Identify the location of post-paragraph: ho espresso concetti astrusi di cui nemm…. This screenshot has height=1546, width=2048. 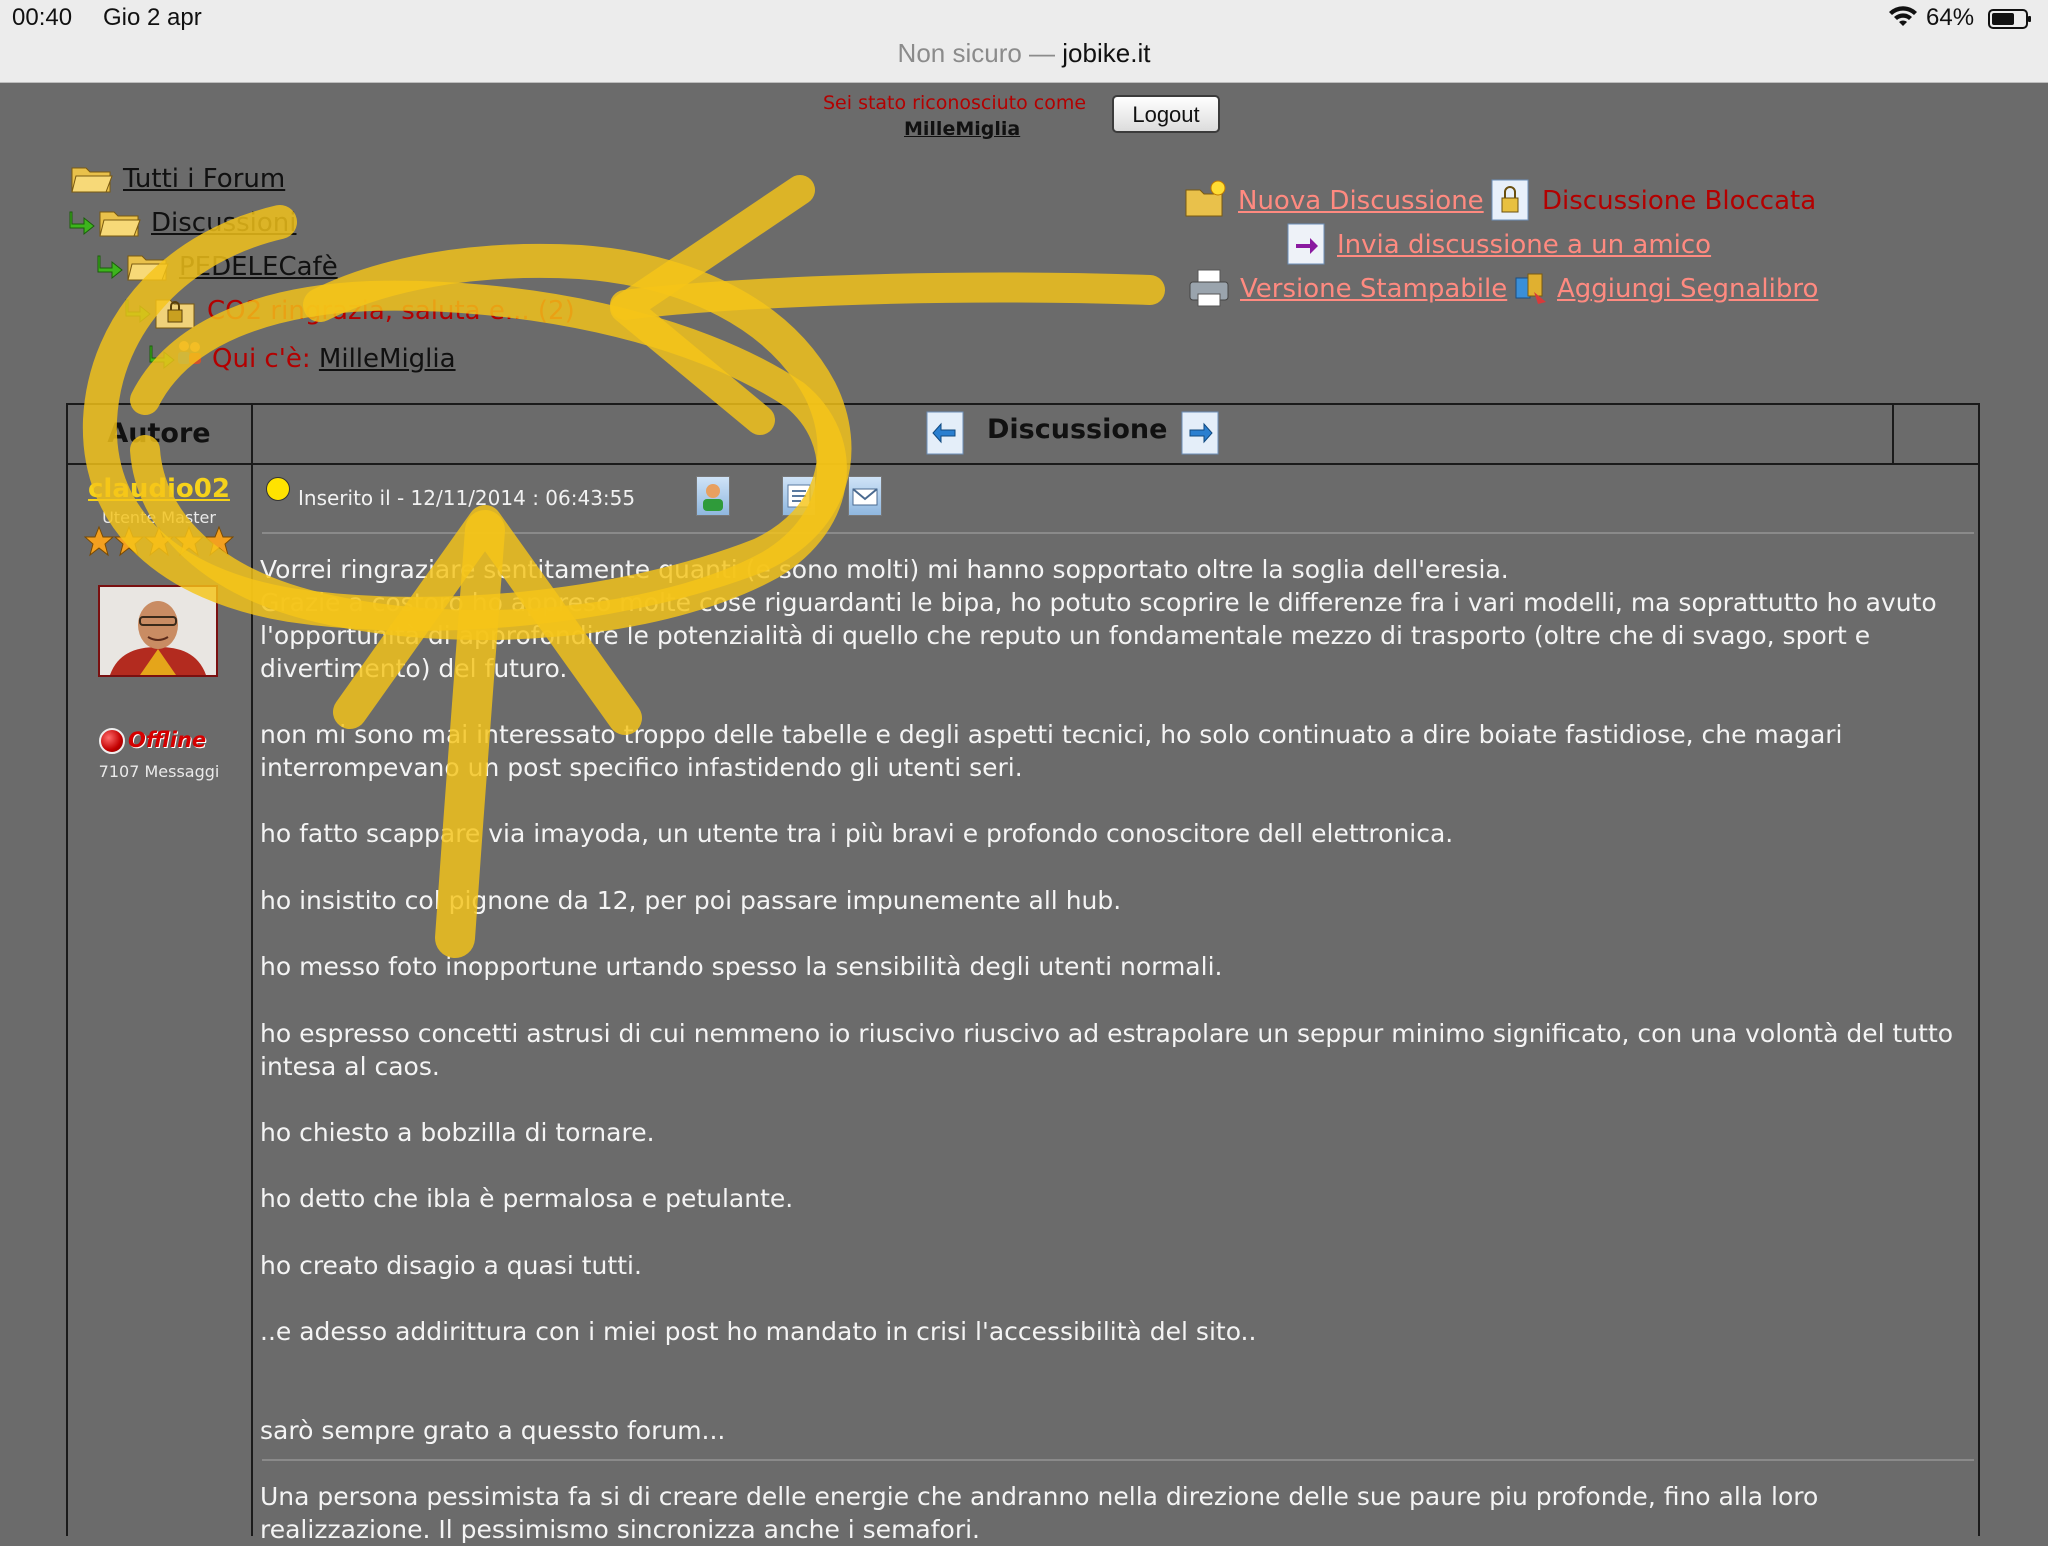
(1107, 1050).